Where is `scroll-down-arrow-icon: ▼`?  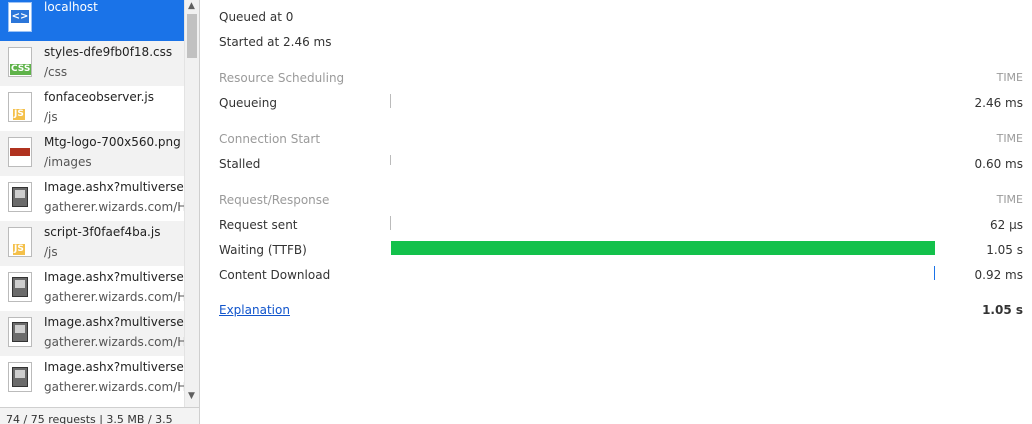 scroll-down-arrow-icon: ▼ is located at coordinates (191, 396).